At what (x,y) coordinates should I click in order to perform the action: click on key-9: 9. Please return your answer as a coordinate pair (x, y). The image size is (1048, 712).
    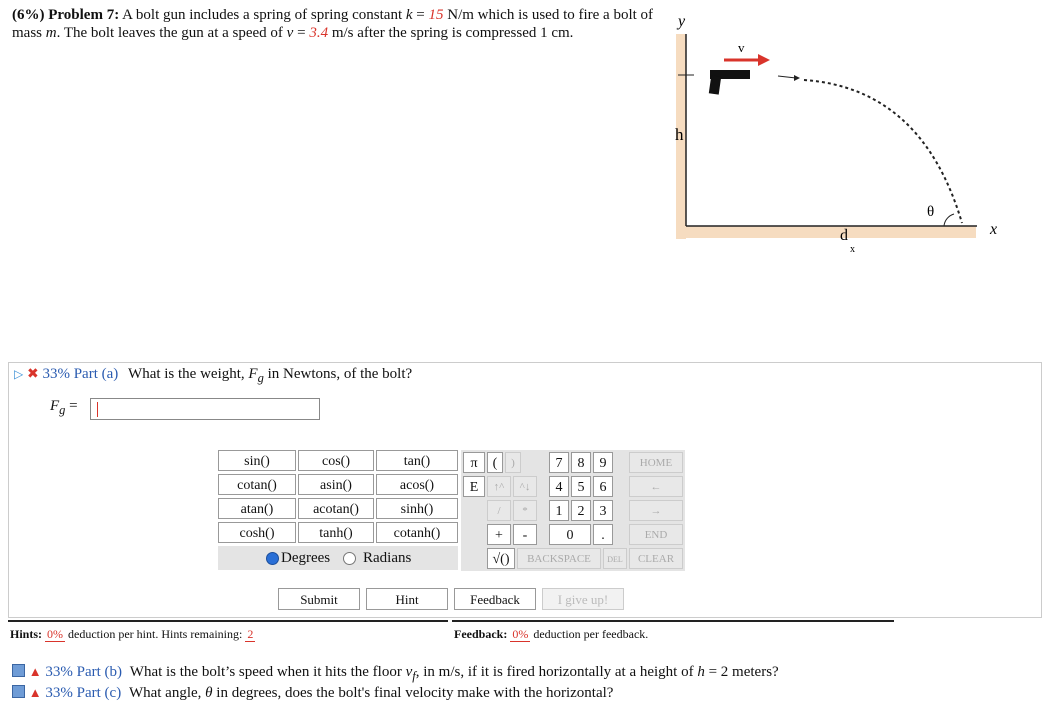
    Looking at the image, I should click on (603, 462).